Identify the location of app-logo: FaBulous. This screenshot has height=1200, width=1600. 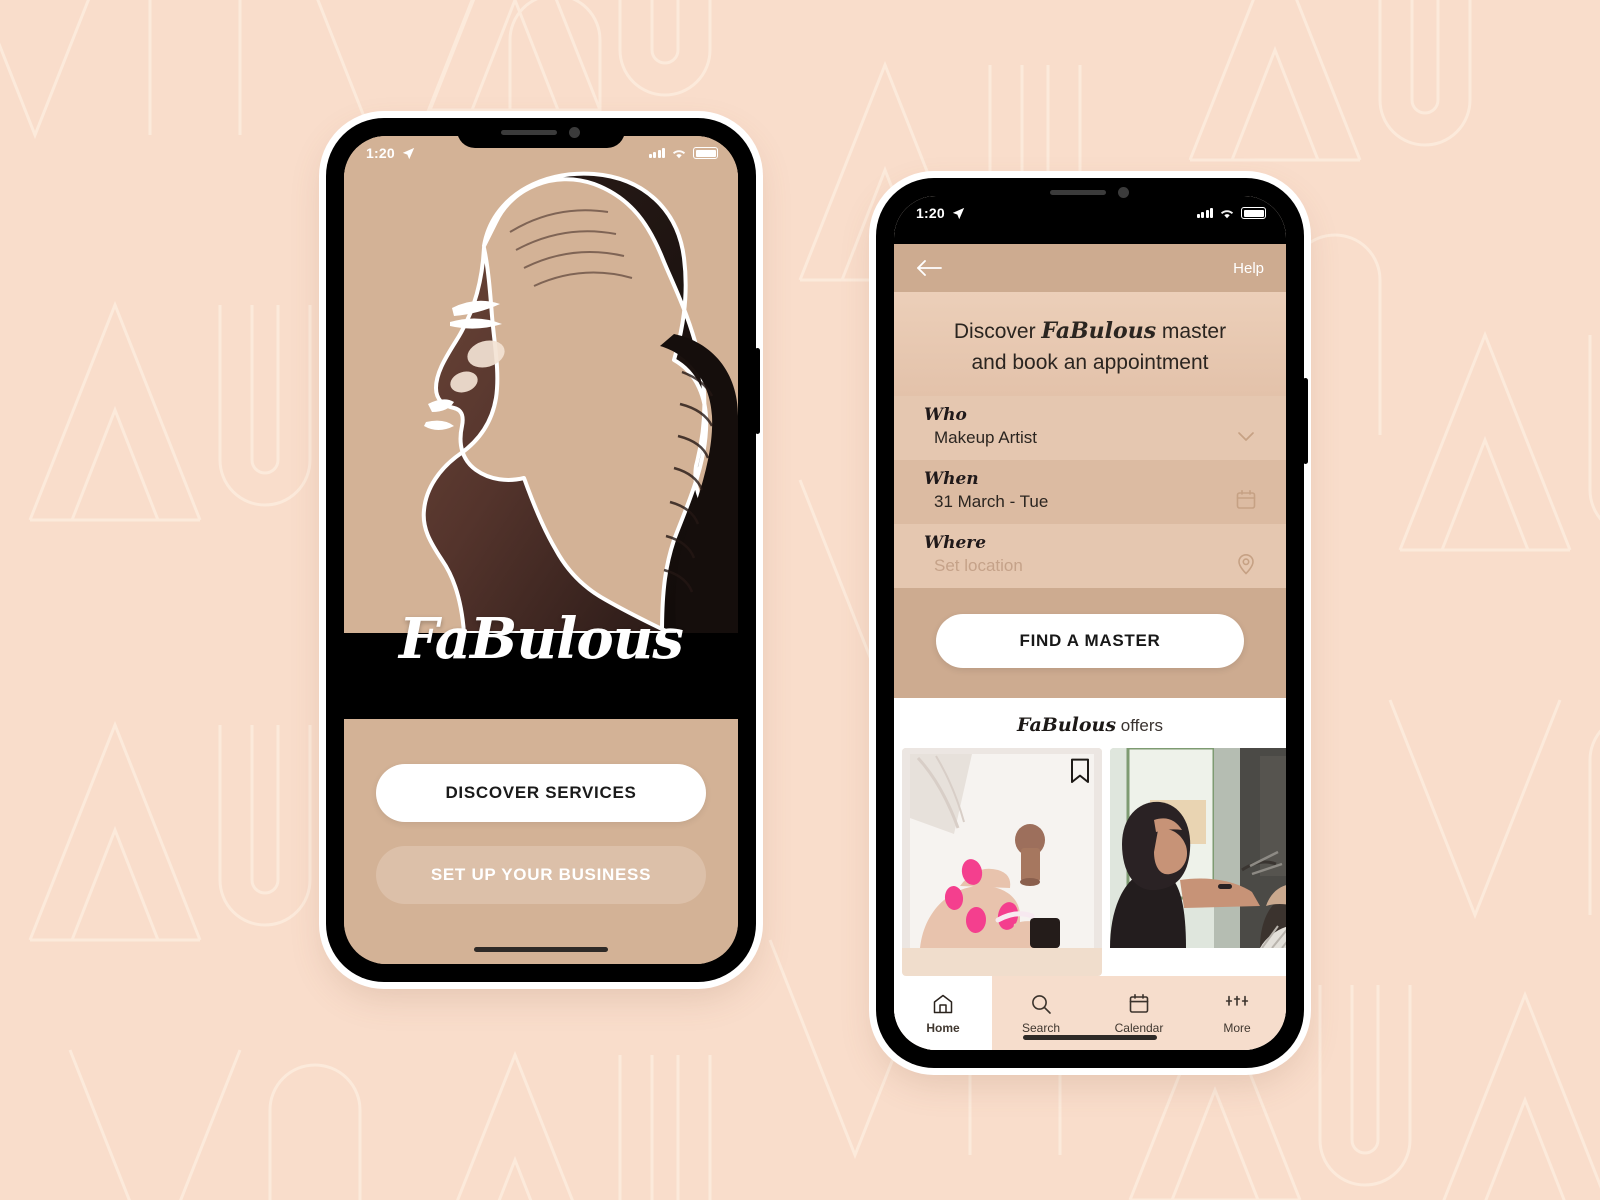
(541, 639).